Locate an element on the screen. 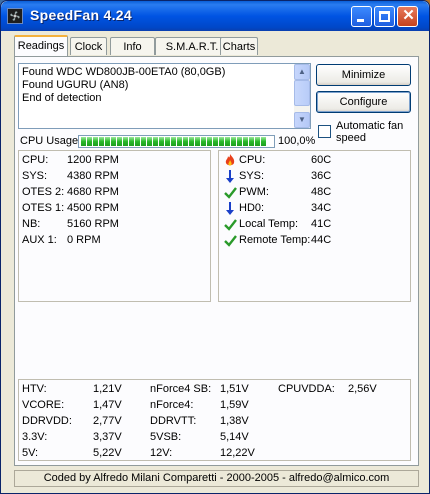 The height and width of the screenshot is (494, 430). log-scrollbar: ▲ ▼ is located at coordinates (302, 96).